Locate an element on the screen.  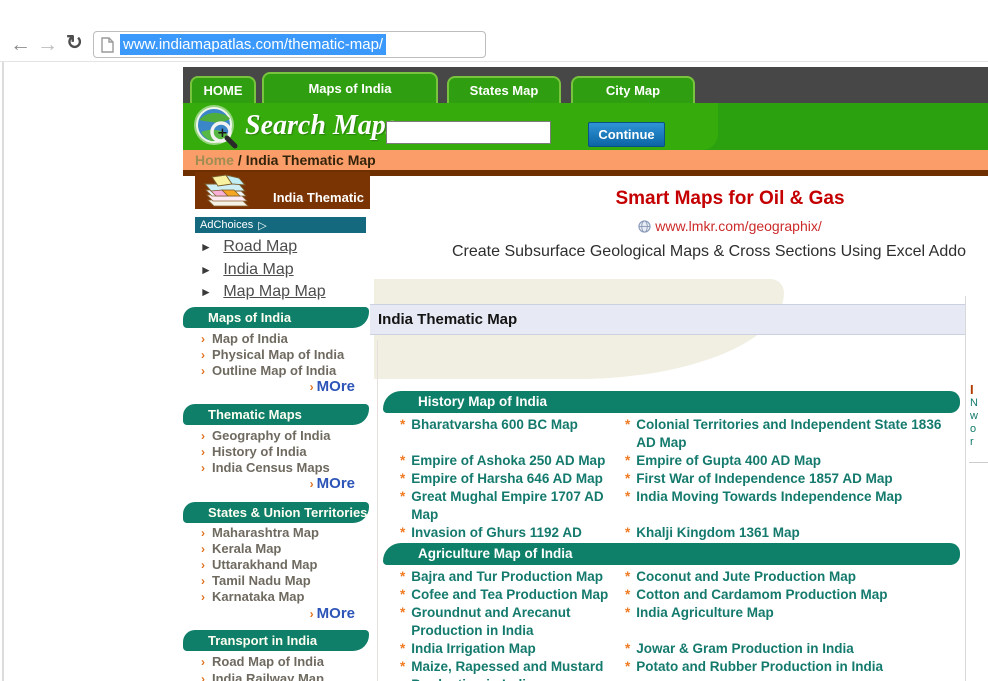
map-link: * Bharatvarsha 600 BC Map is located at coordinates (512, 434).